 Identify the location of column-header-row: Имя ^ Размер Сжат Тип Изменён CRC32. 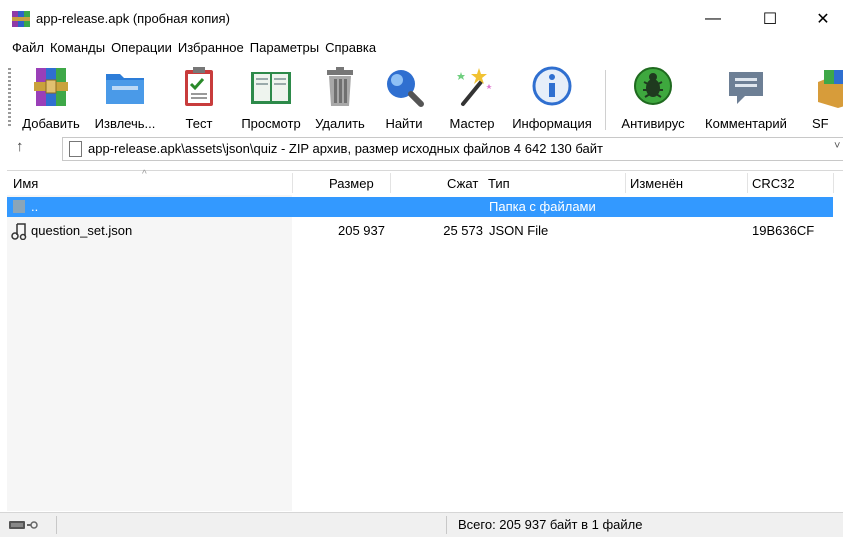
(425, 182).